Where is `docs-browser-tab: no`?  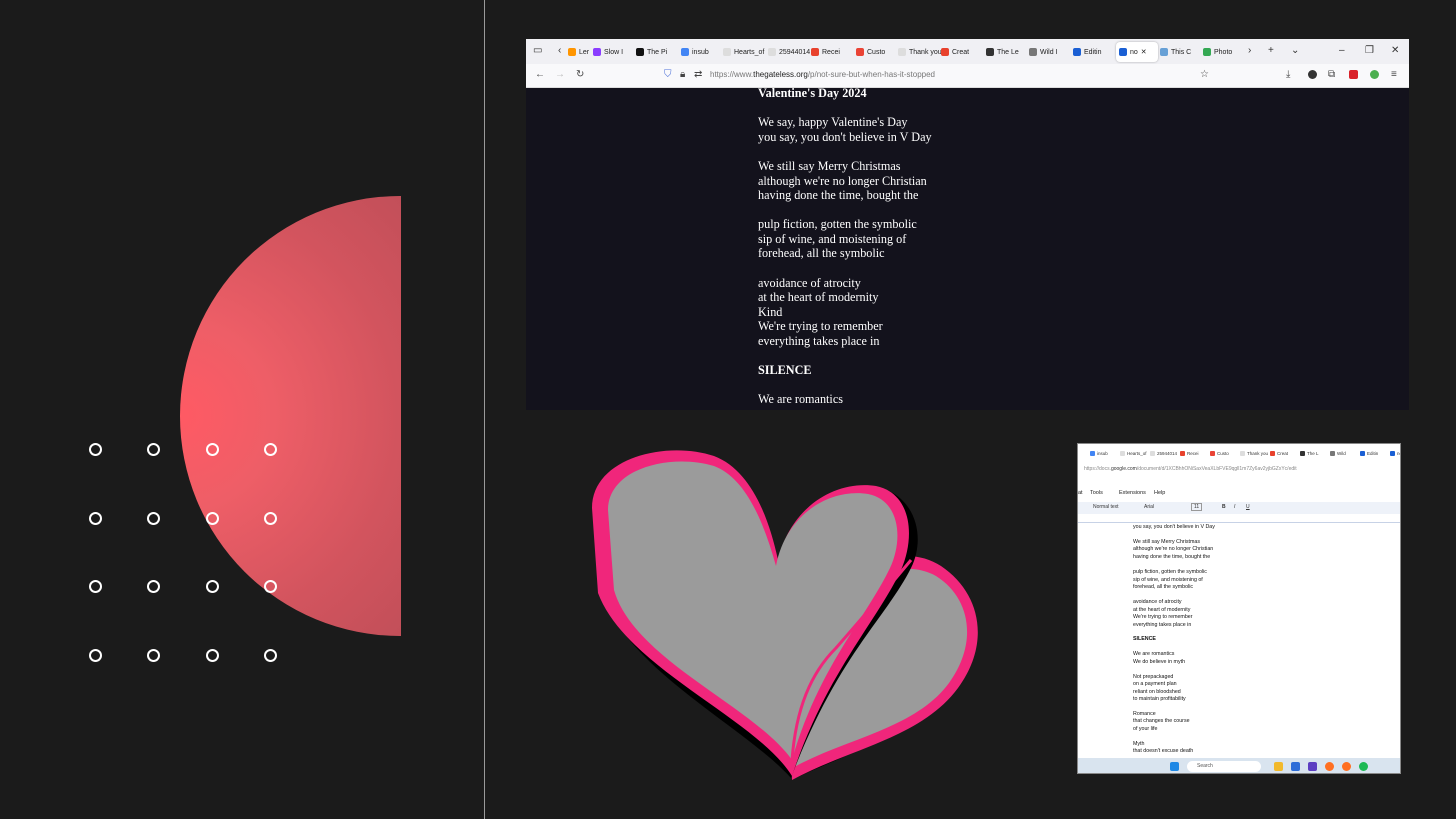
docs-browser-tab: no is located at coordinates (1395, 453).